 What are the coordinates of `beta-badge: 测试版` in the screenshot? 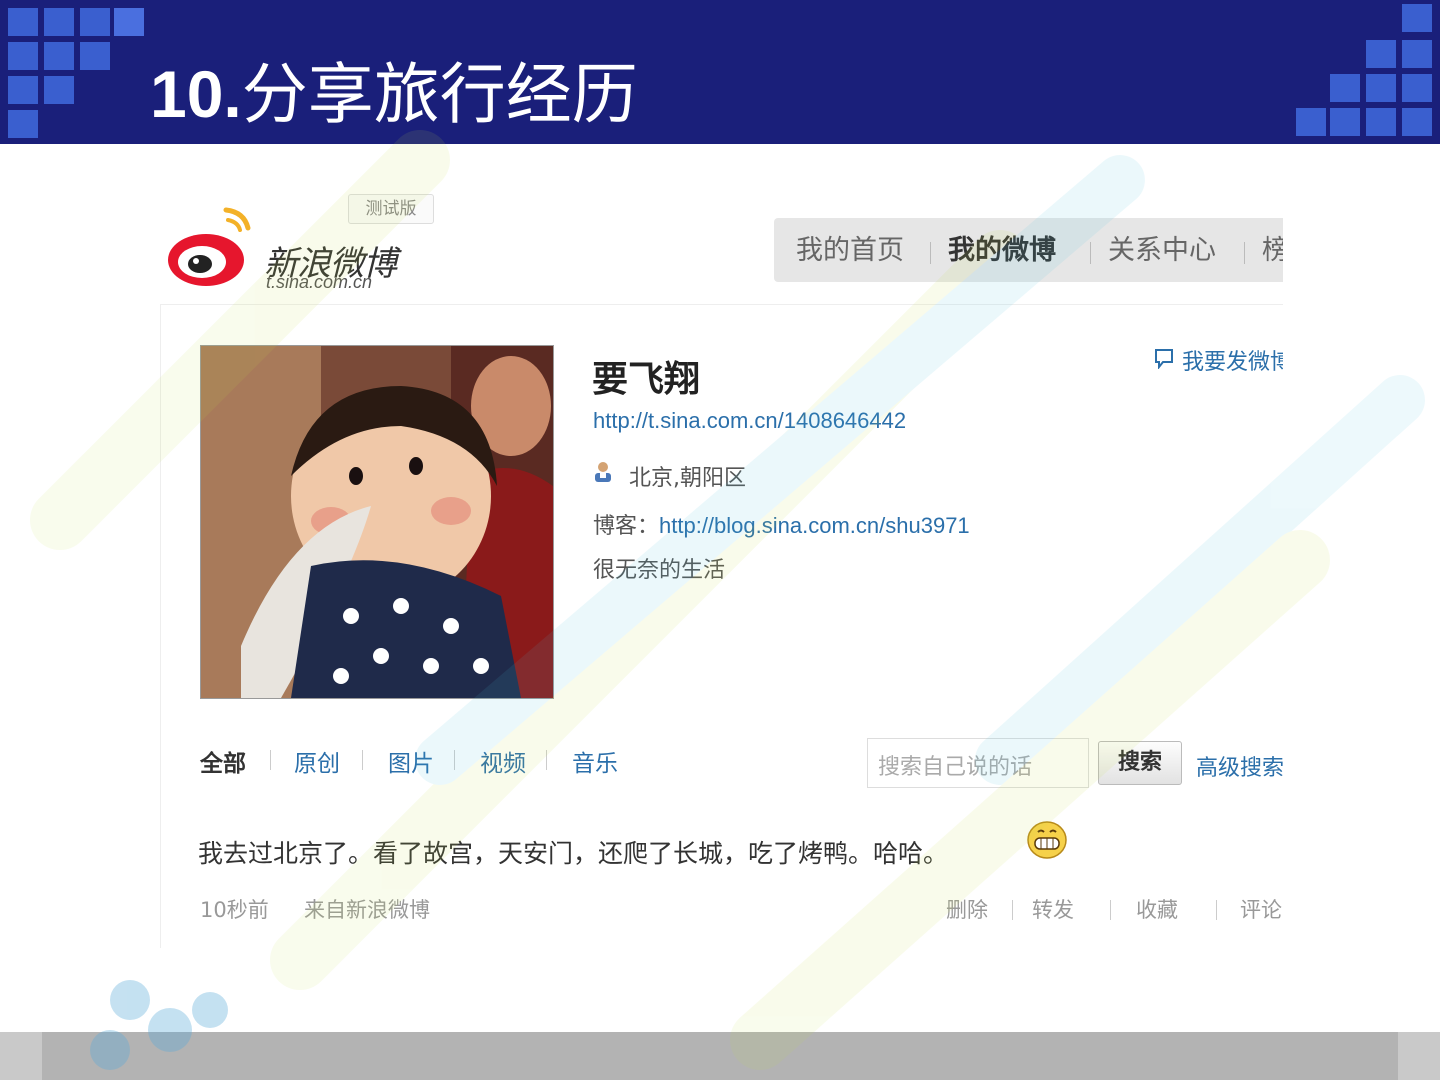 It's located at (391, 209).